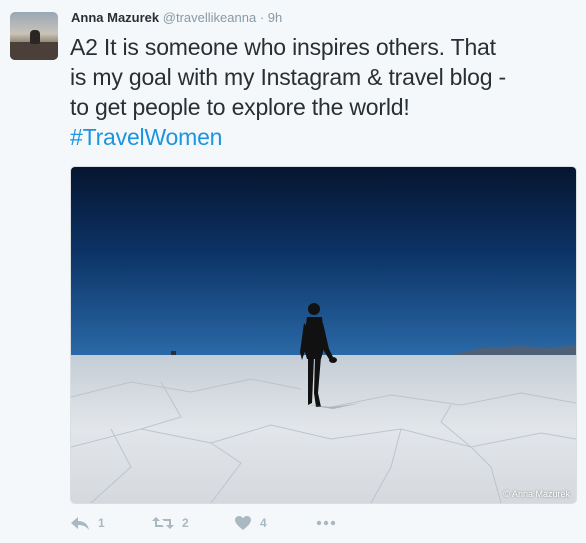 The height and width of the screenshot is (543, 586). I want to click on avatar-person, so click(35, 37).